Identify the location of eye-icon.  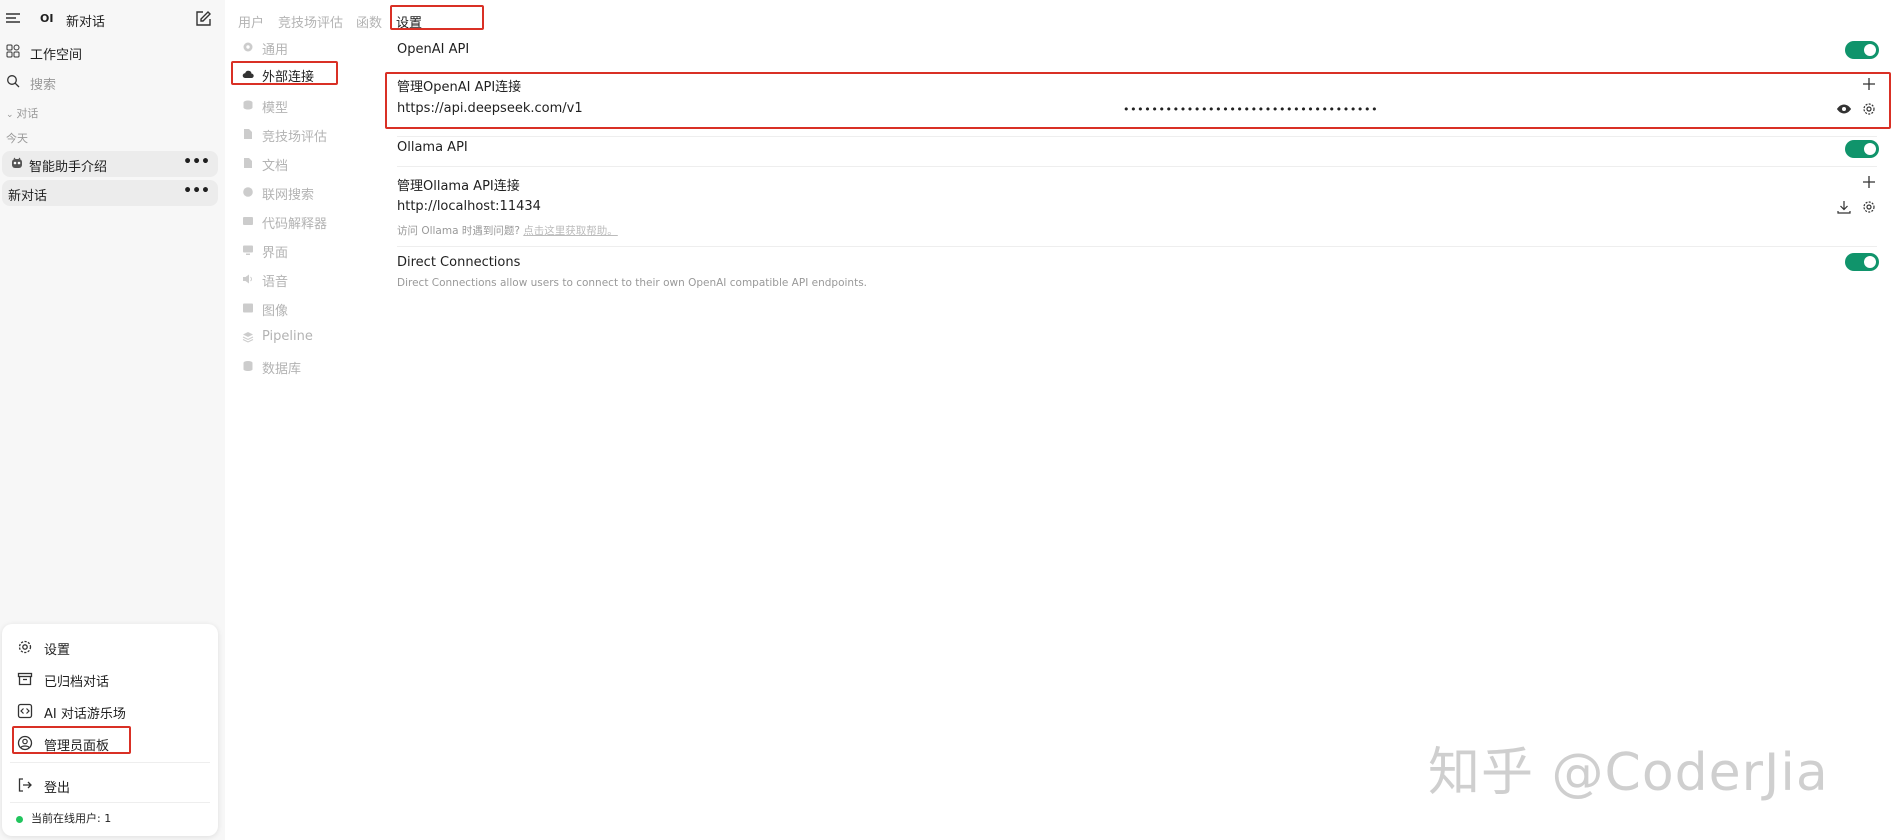
(1844, 109).